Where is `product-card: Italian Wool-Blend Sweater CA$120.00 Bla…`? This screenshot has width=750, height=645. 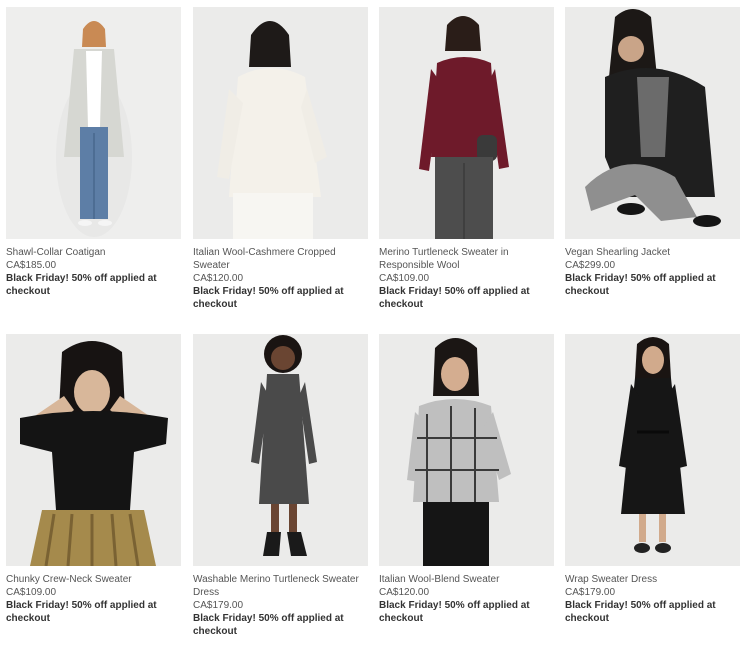
product-card: Italian Wool-Blend Sweater CA$120.00 Bla… is located at coordinates (466, 479).